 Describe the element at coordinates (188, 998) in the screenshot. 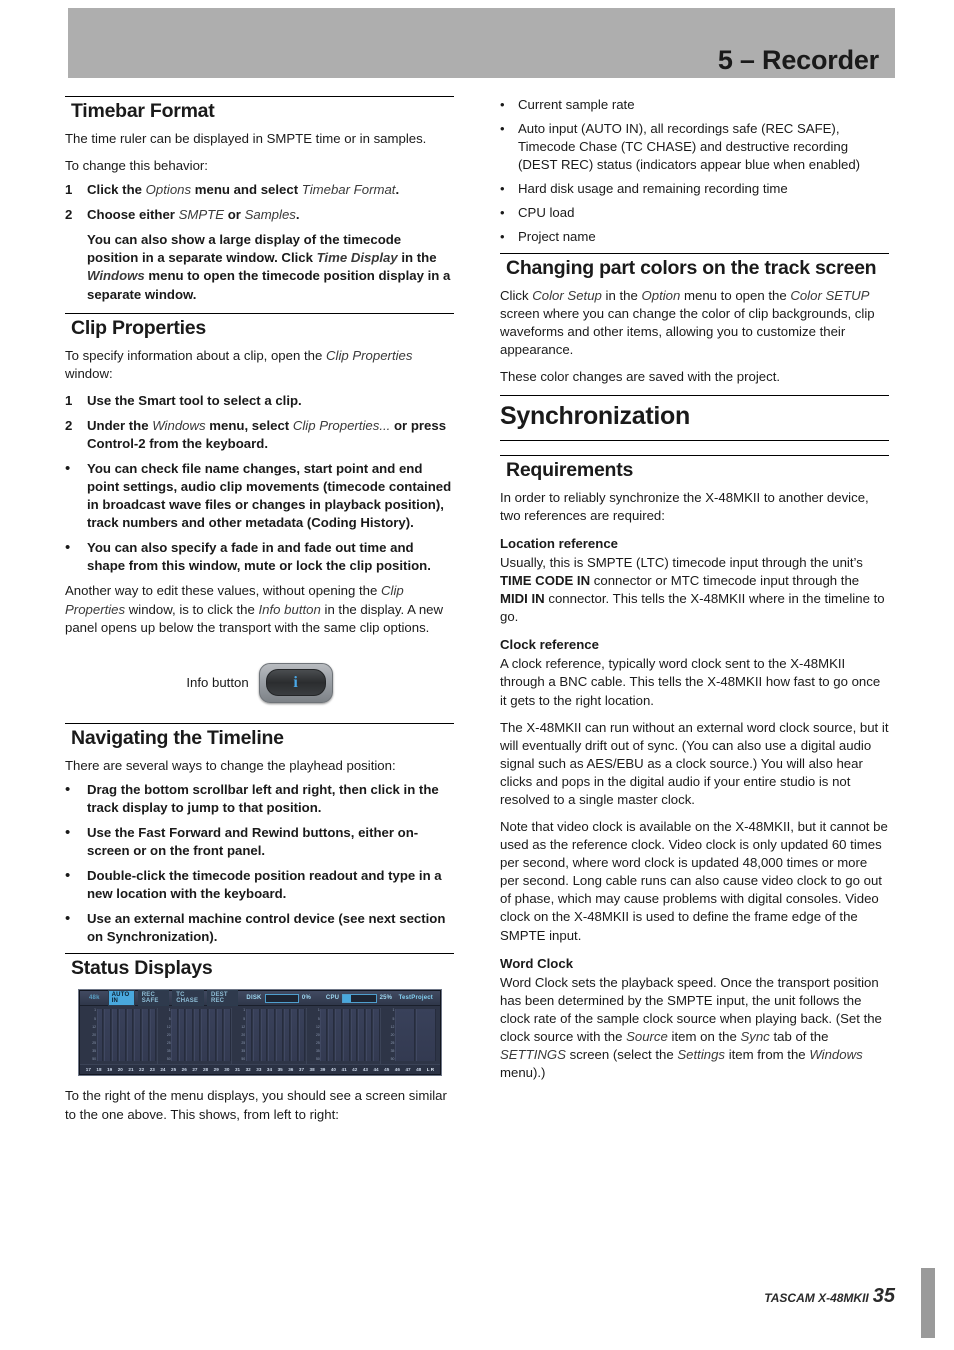

I see `indicator-tc-chase: TC CHASE` at that location.